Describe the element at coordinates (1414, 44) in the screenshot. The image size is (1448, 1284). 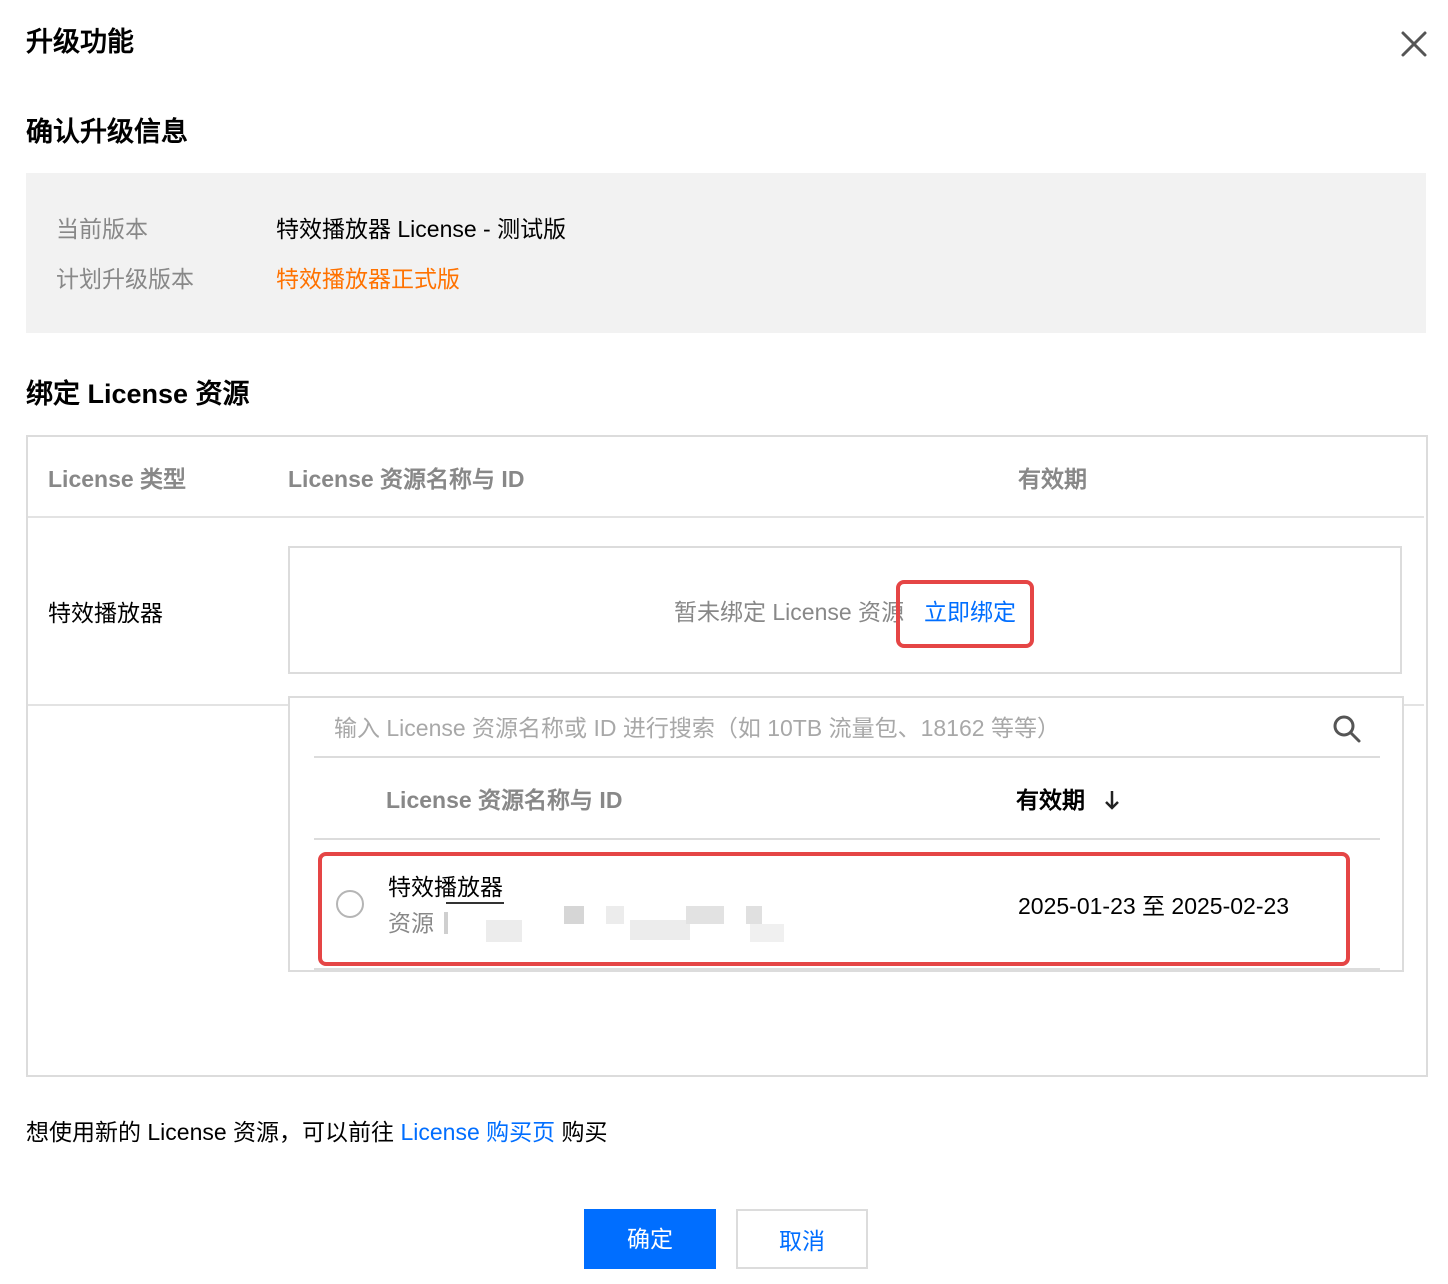
I see `close-icon` at that location.